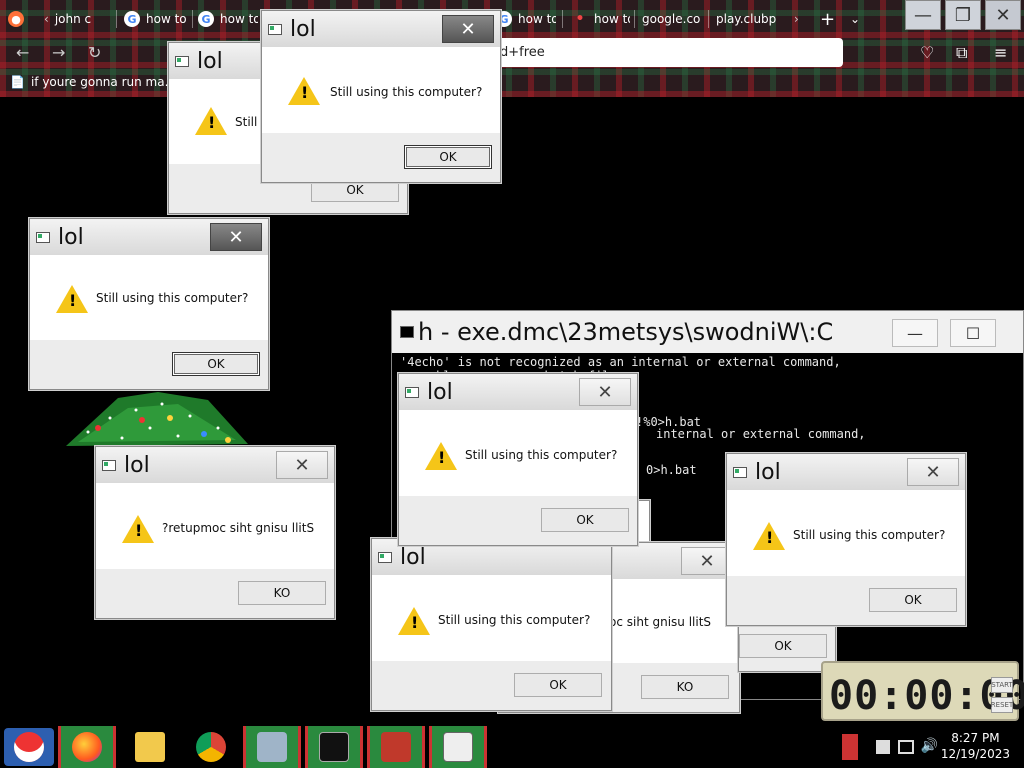 Image resolution: width=1024 pixels, height=768 pixels. What do you see at coordinates (746, 19) in the screenshot?
I see `tab-label: play.clubp` at bounding box center [746, 19].